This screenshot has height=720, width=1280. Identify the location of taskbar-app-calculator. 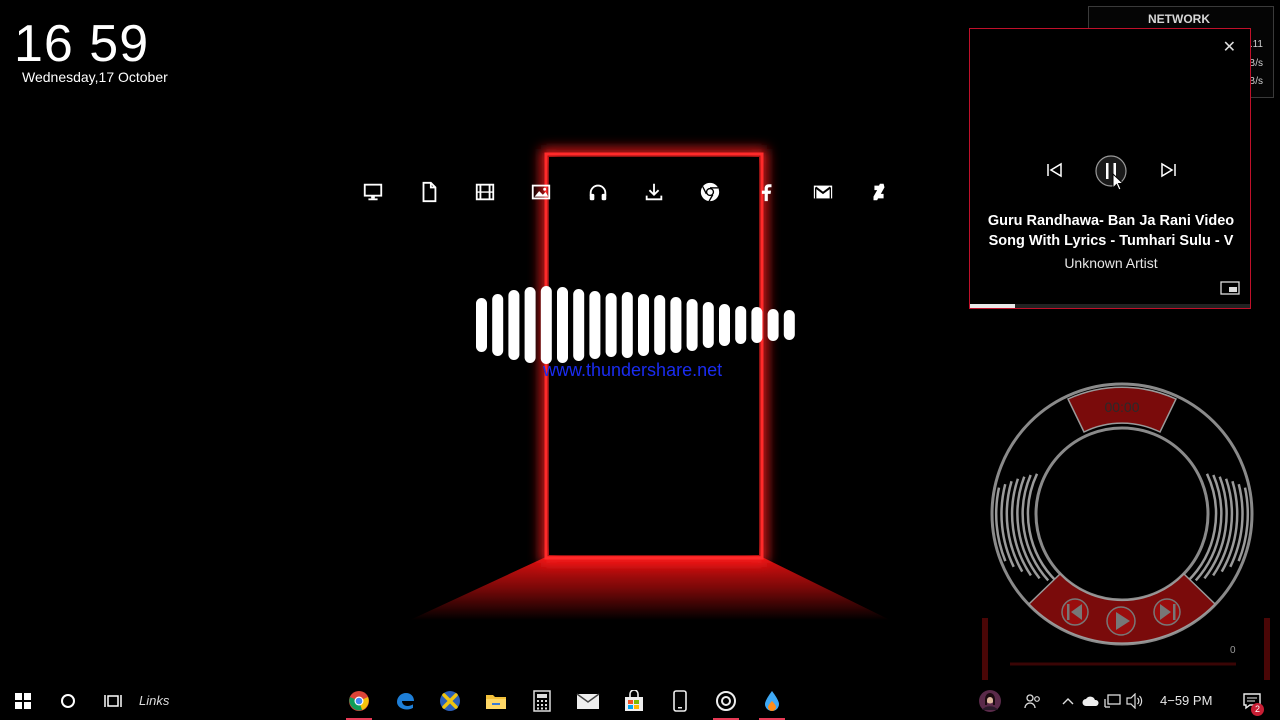
(542, 701).